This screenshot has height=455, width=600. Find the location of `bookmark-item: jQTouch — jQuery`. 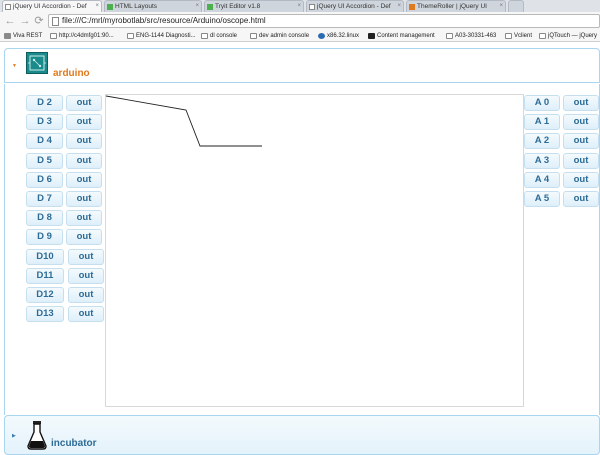

bookmark-item: jQTouch — jQuery is located at coordinates (568, 36).